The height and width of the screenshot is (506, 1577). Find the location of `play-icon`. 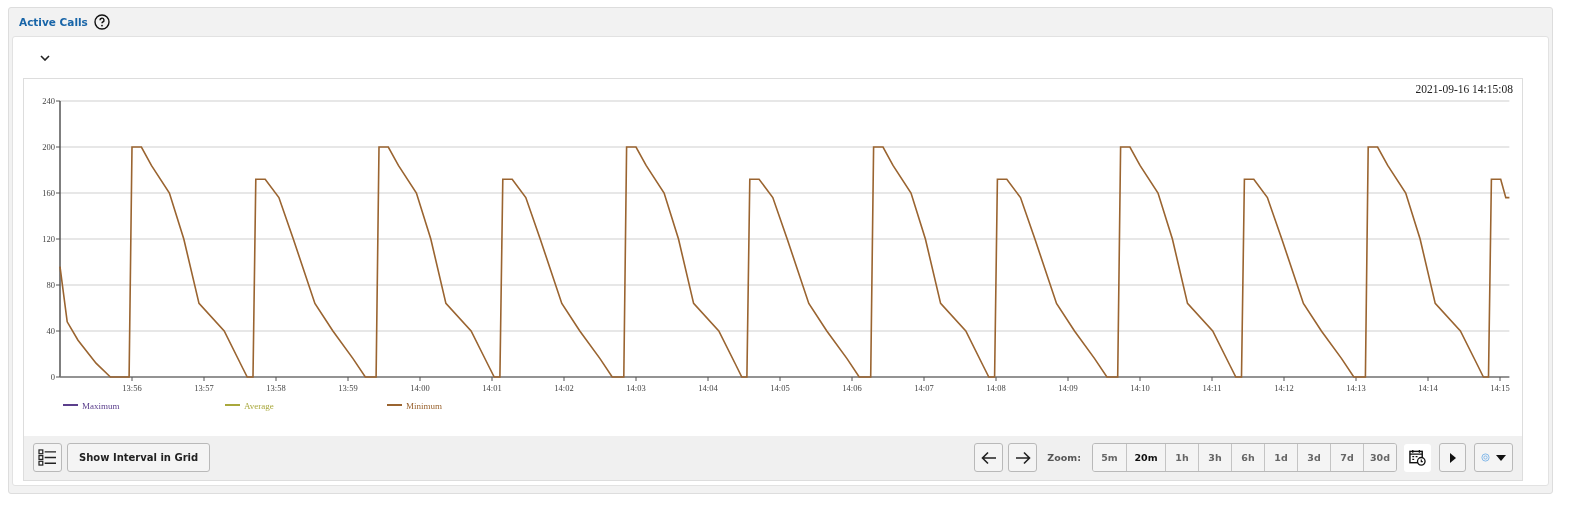

play-icon is located at coordinates (1452, 457).